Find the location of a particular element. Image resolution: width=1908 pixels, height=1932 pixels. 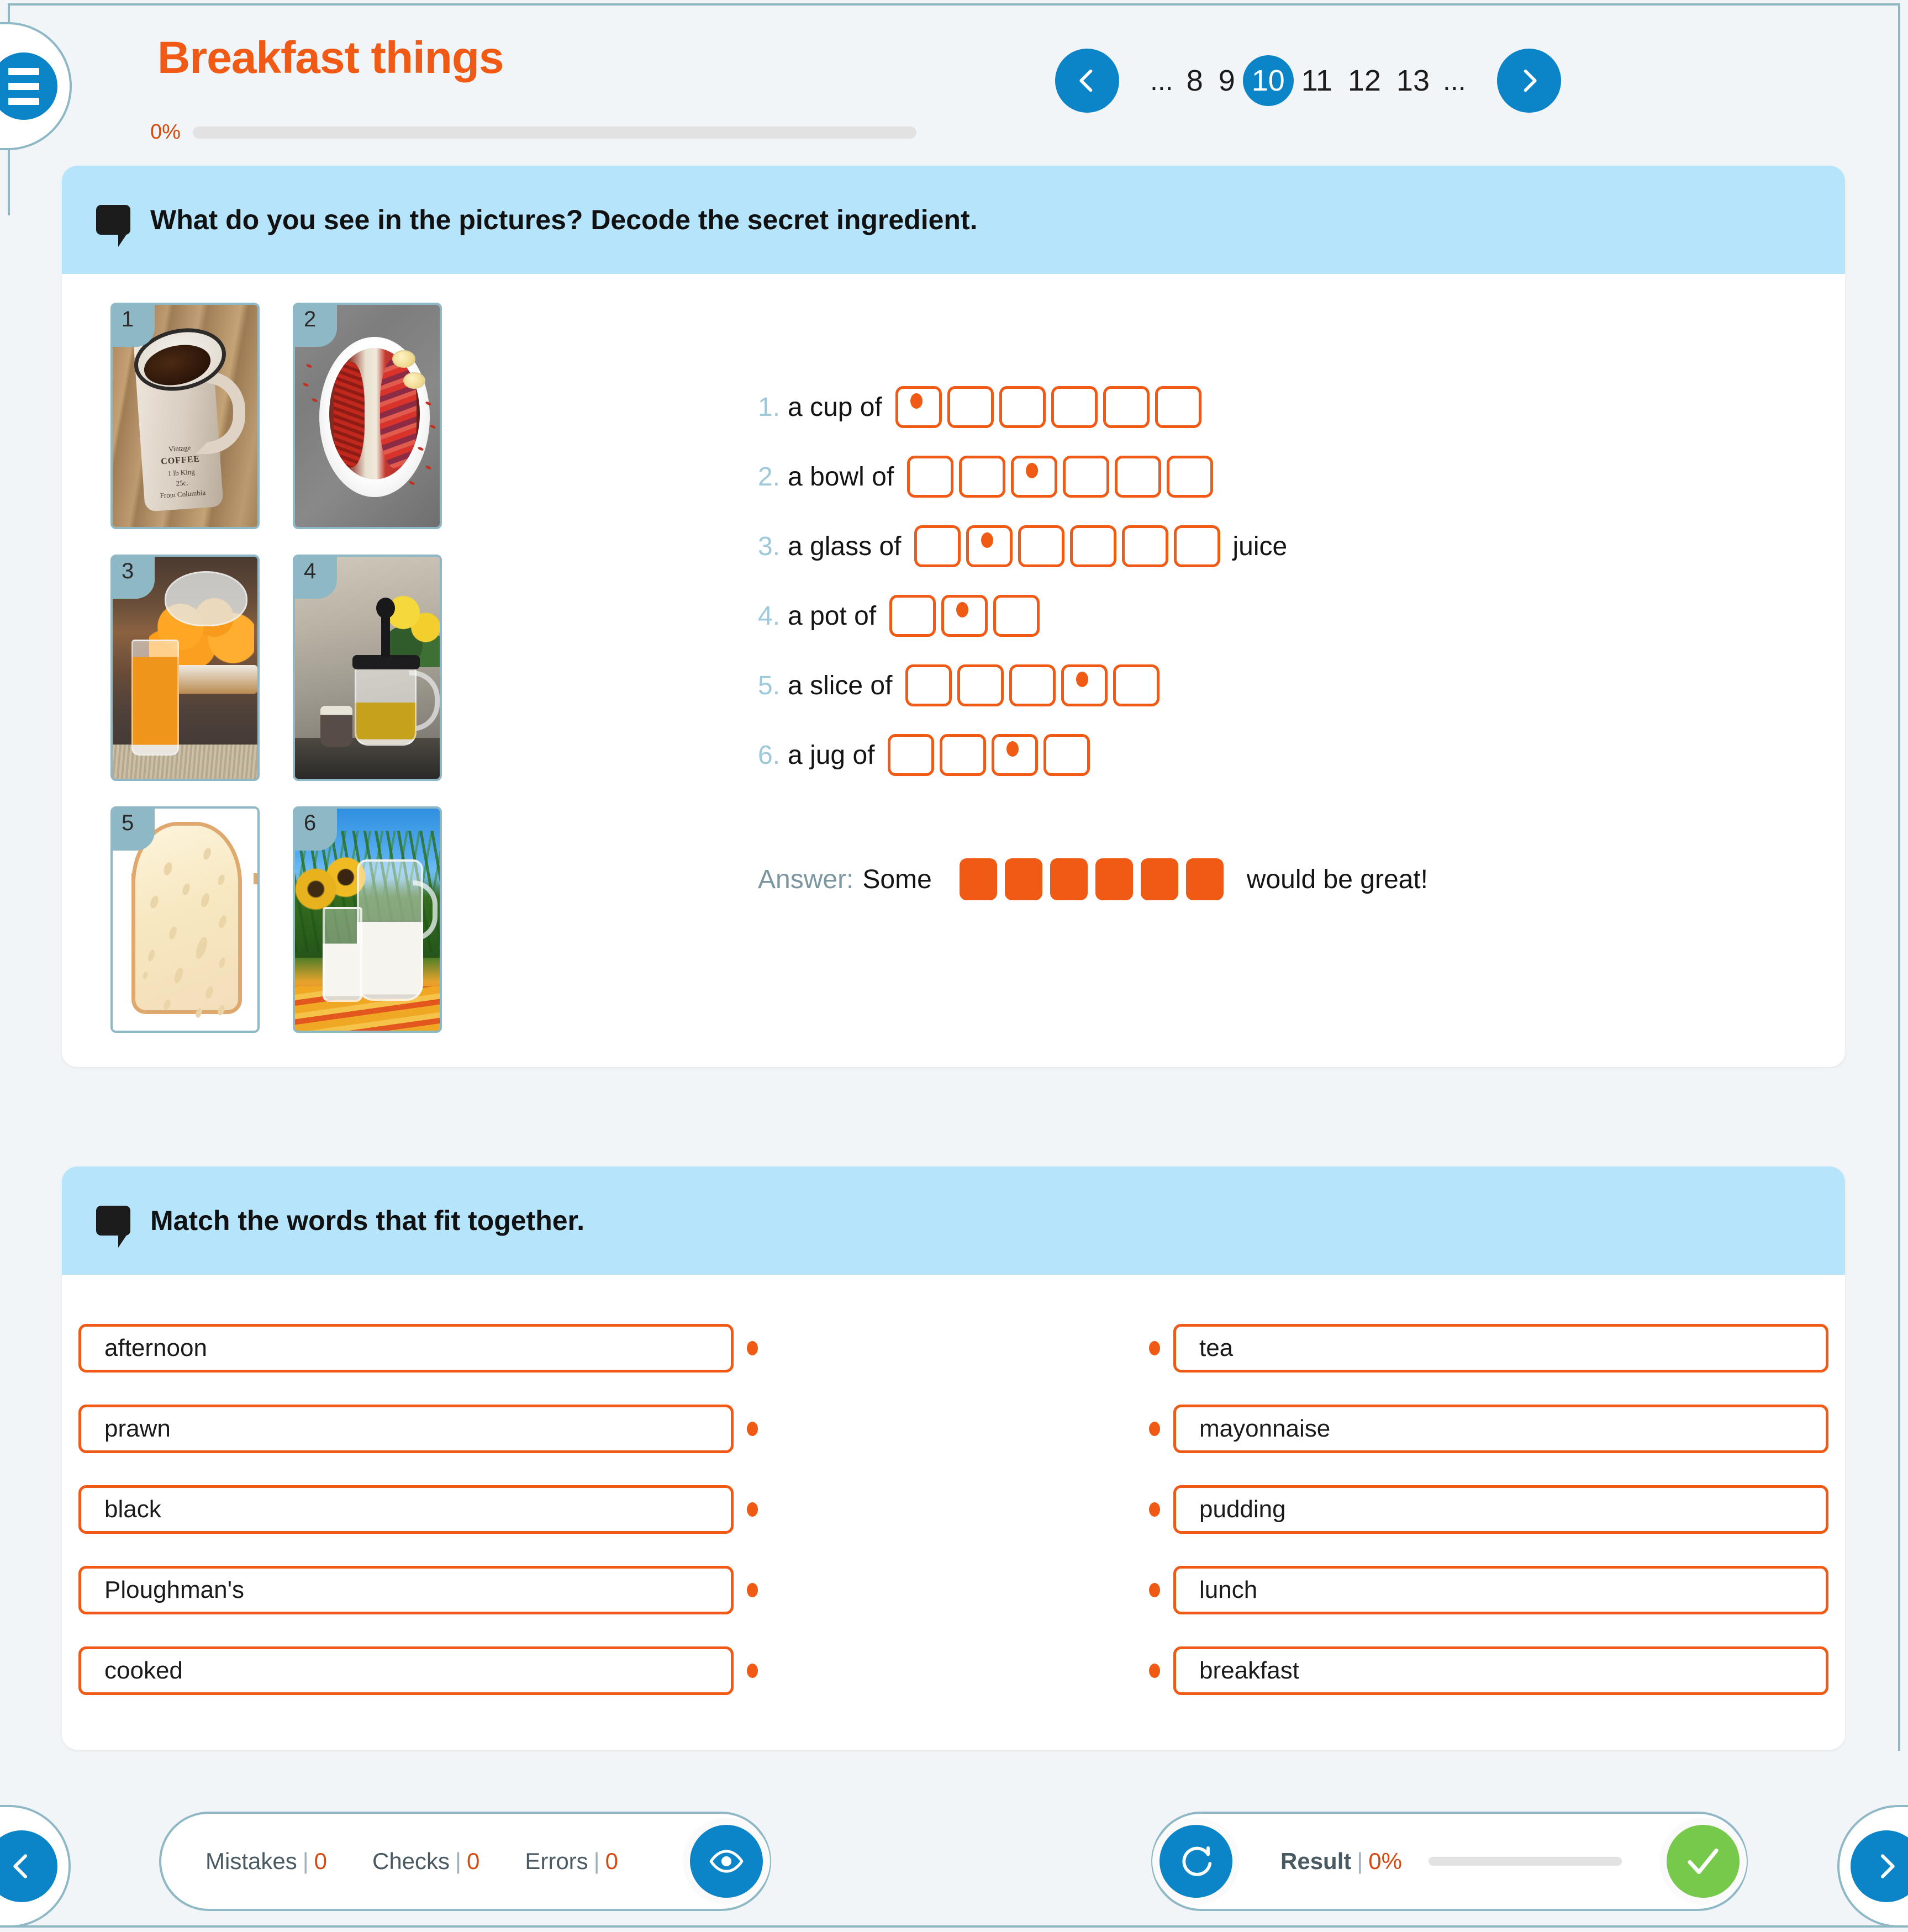

answer-prefix: Some is located at coordinates (897, 879).